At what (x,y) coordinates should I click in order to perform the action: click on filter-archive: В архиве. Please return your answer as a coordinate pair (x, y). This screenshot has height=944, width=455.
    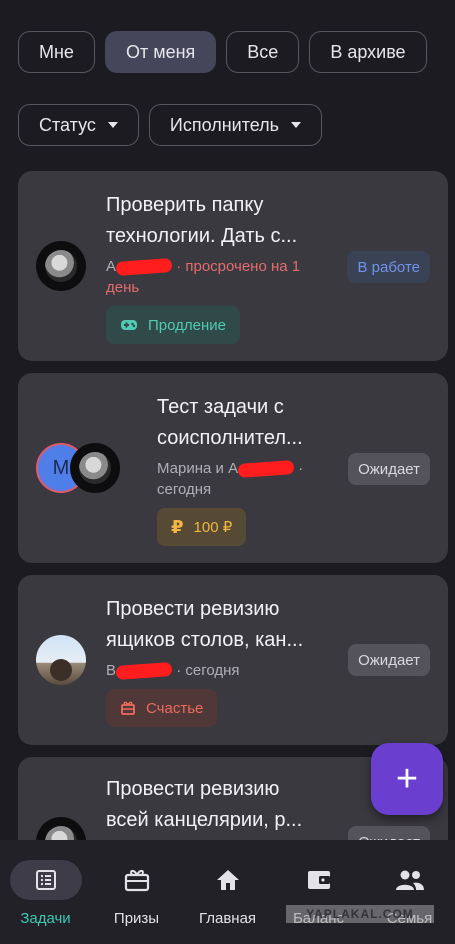
    Looking at the image, I should click on (368, 52).